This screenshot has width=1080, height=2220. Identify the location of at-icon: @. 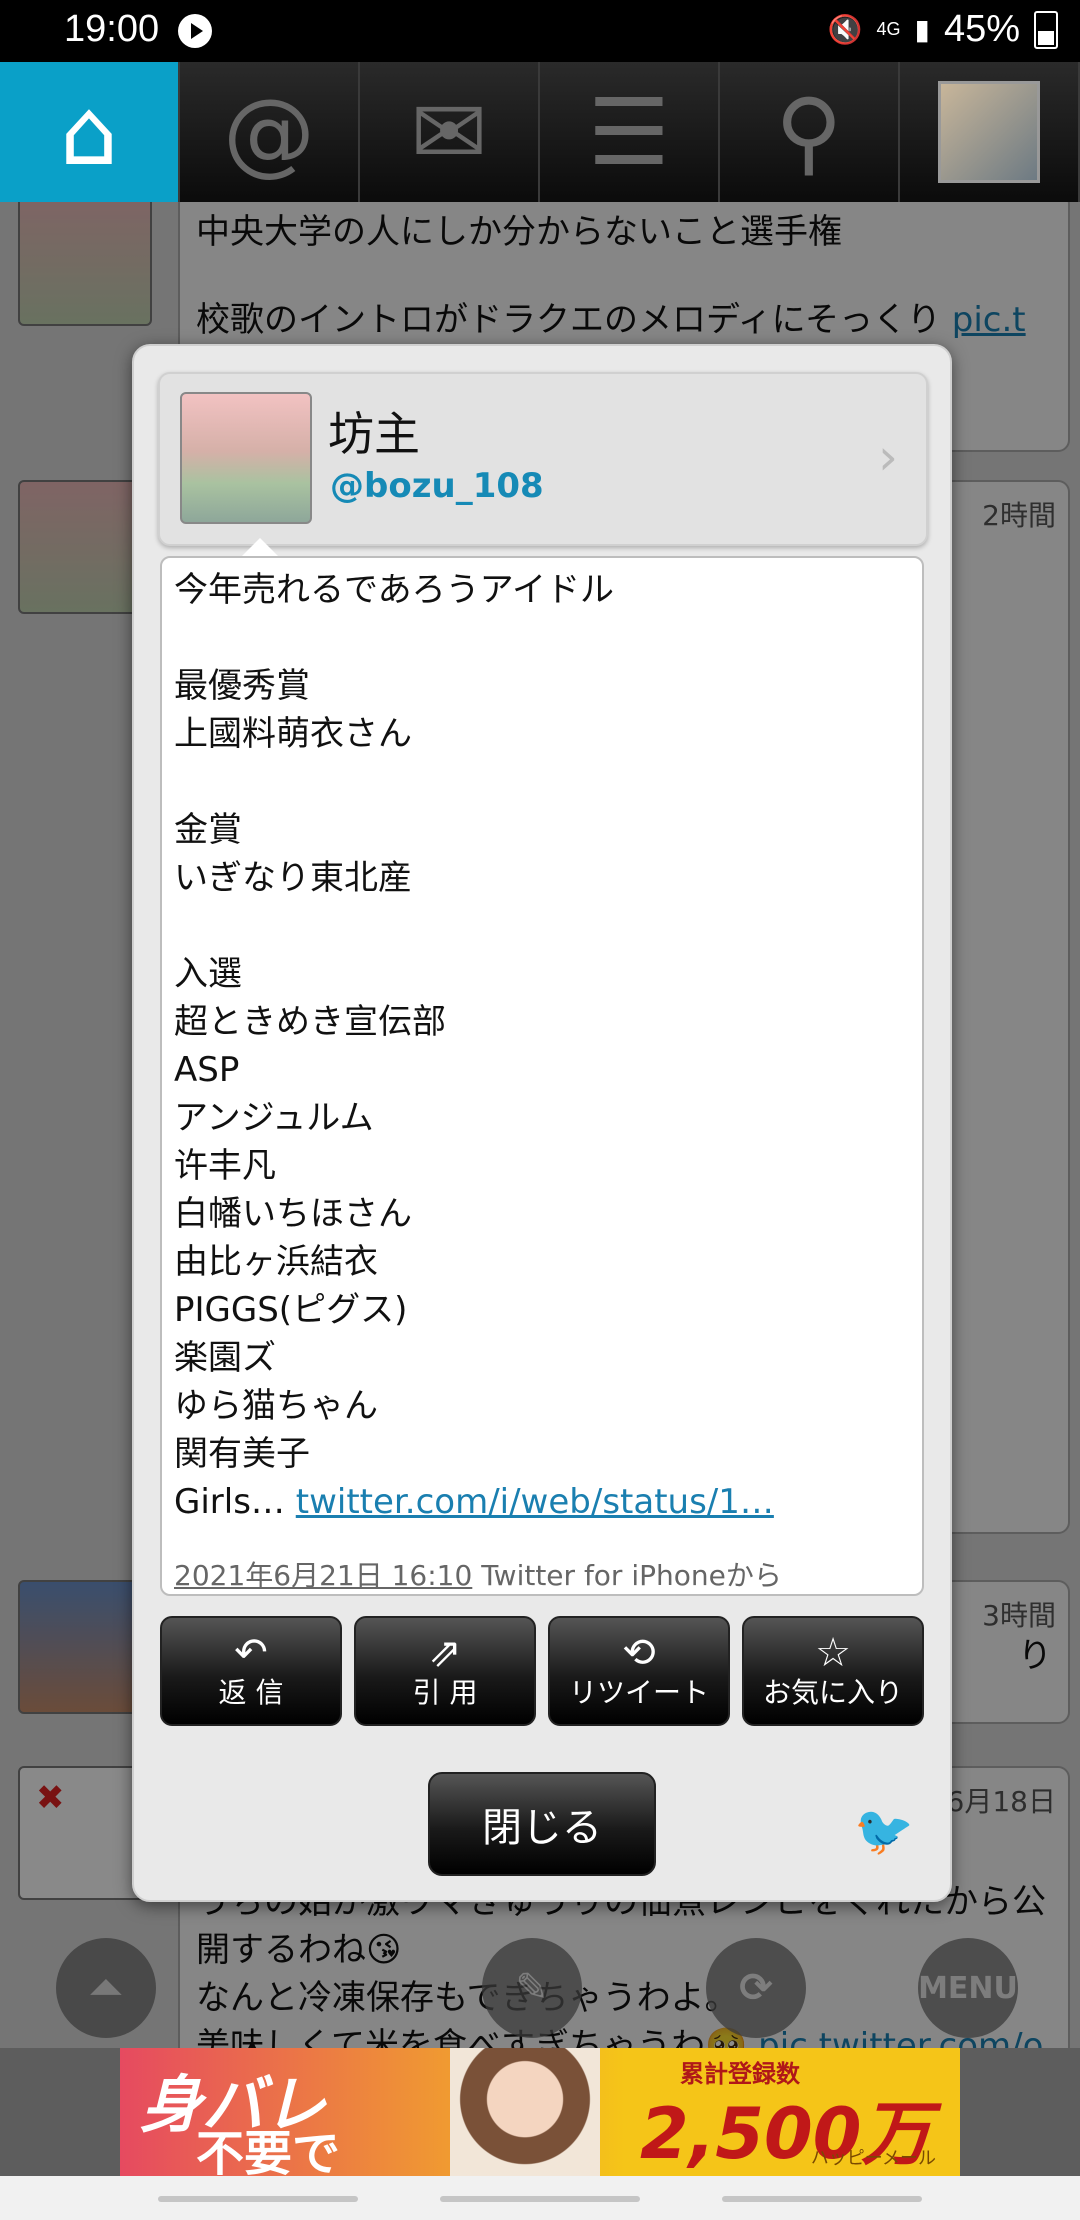
(269, 132).